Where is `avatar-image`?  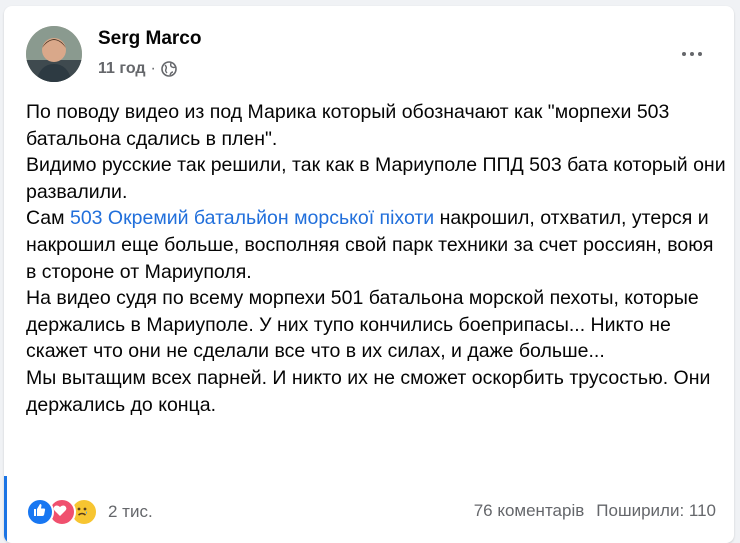 avatar-image is located at coordinates (54, 54).